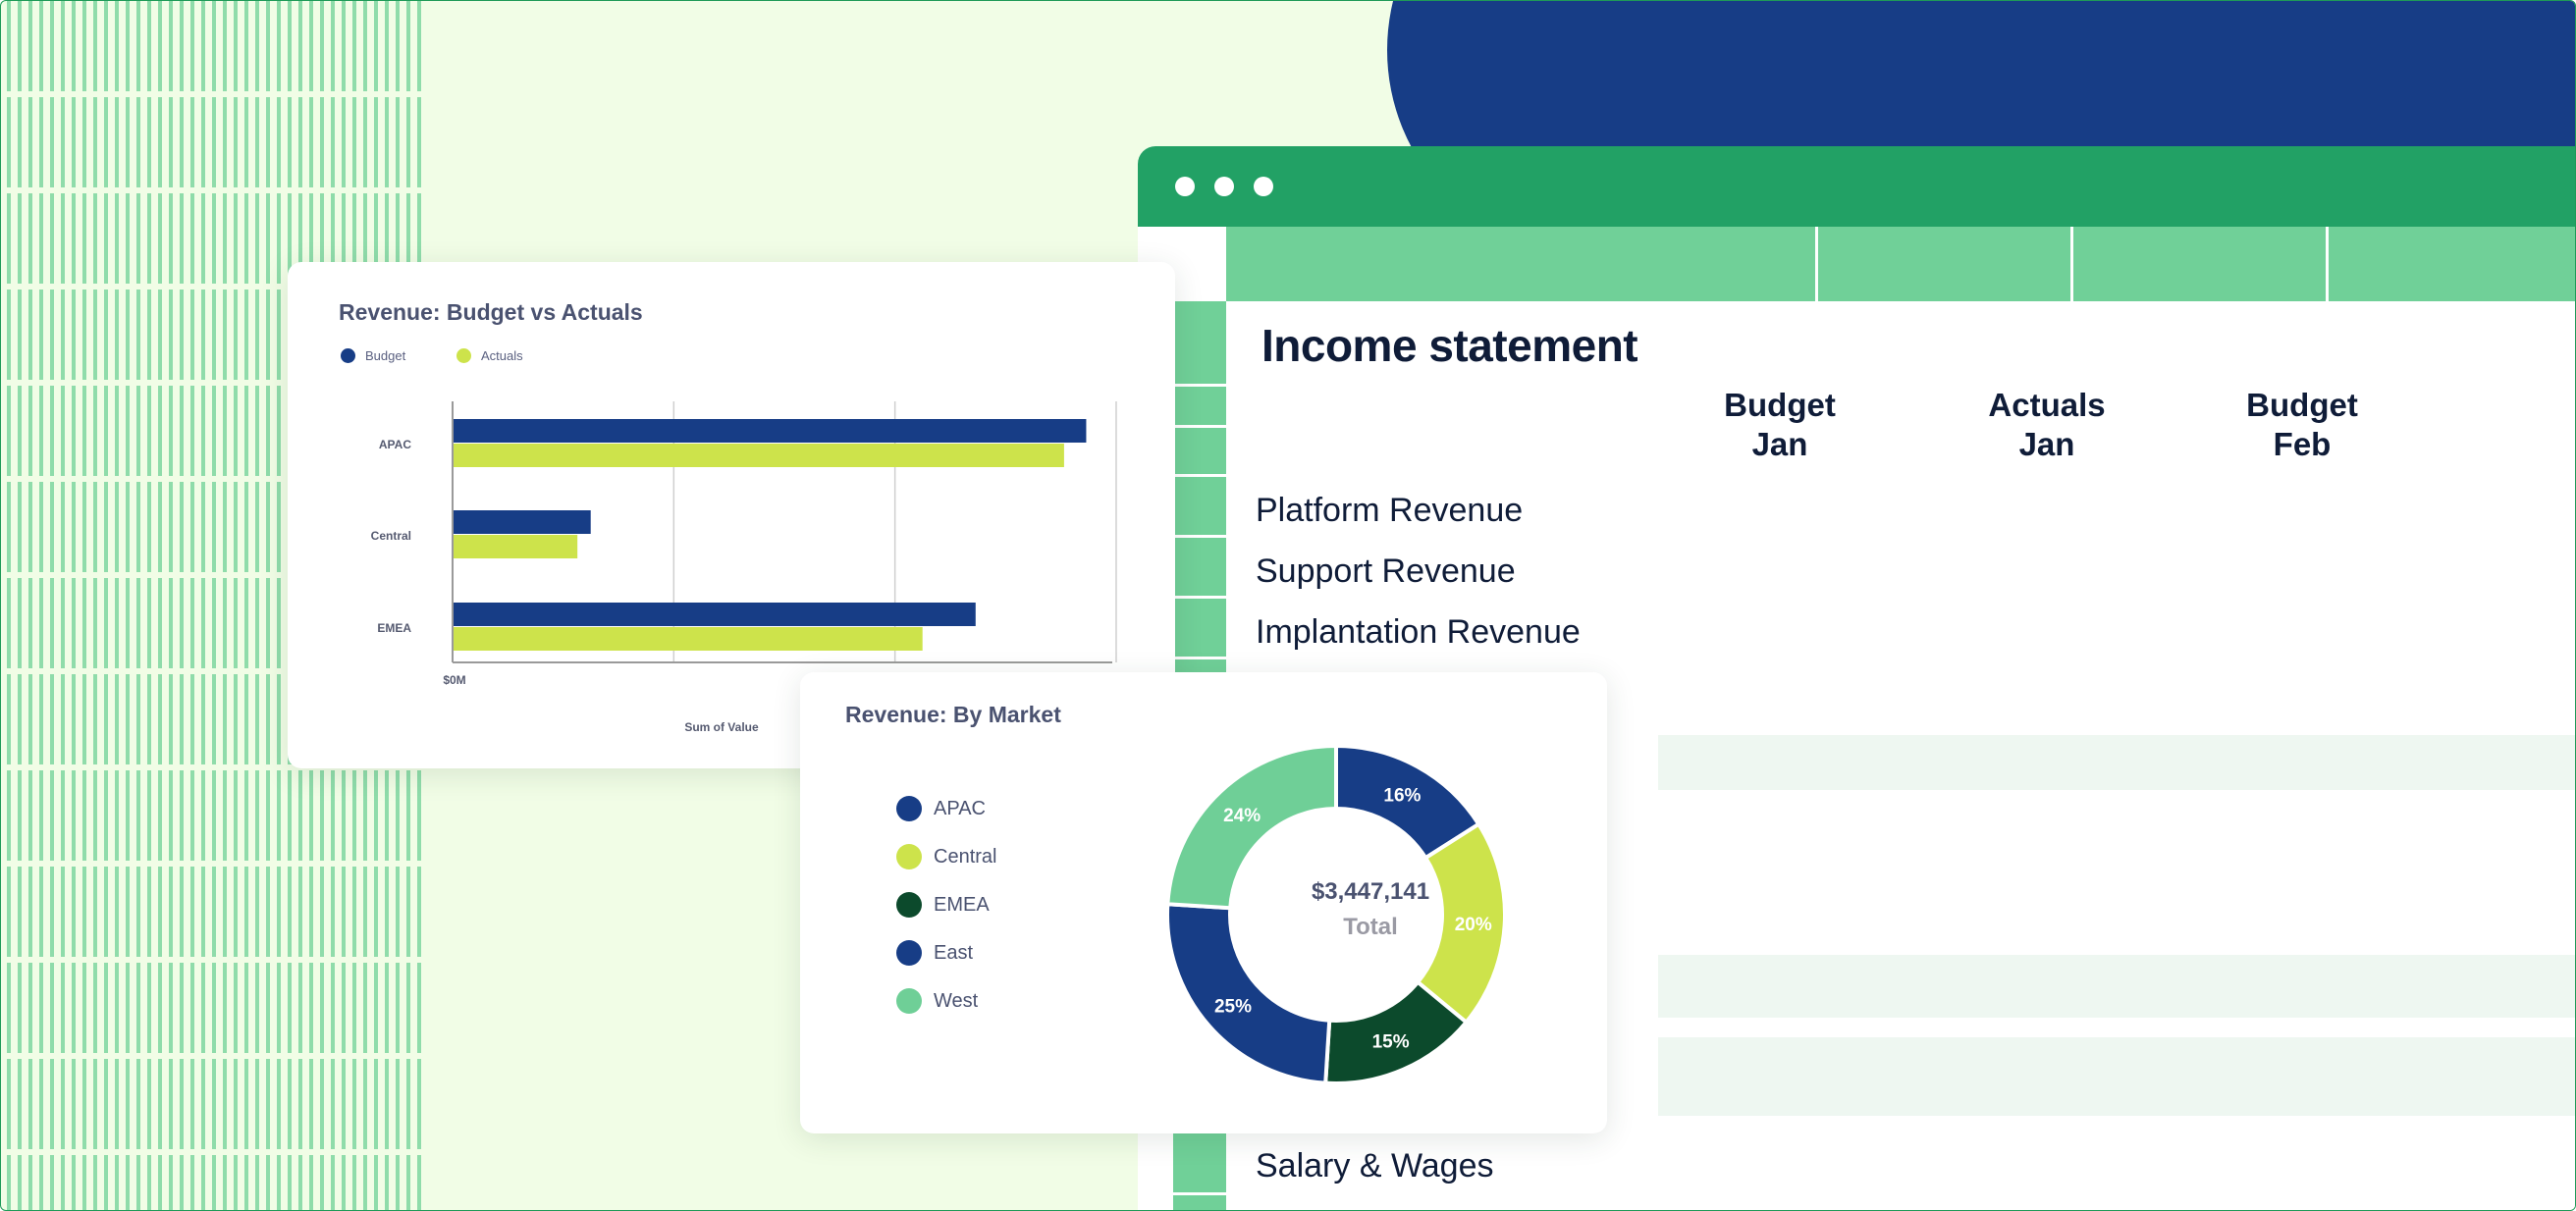 This screenshot has width=2576, height=1211. Describe the element at coordinates (1402, 795) in the screenshot. I see `slice-label: 16%` at that location.